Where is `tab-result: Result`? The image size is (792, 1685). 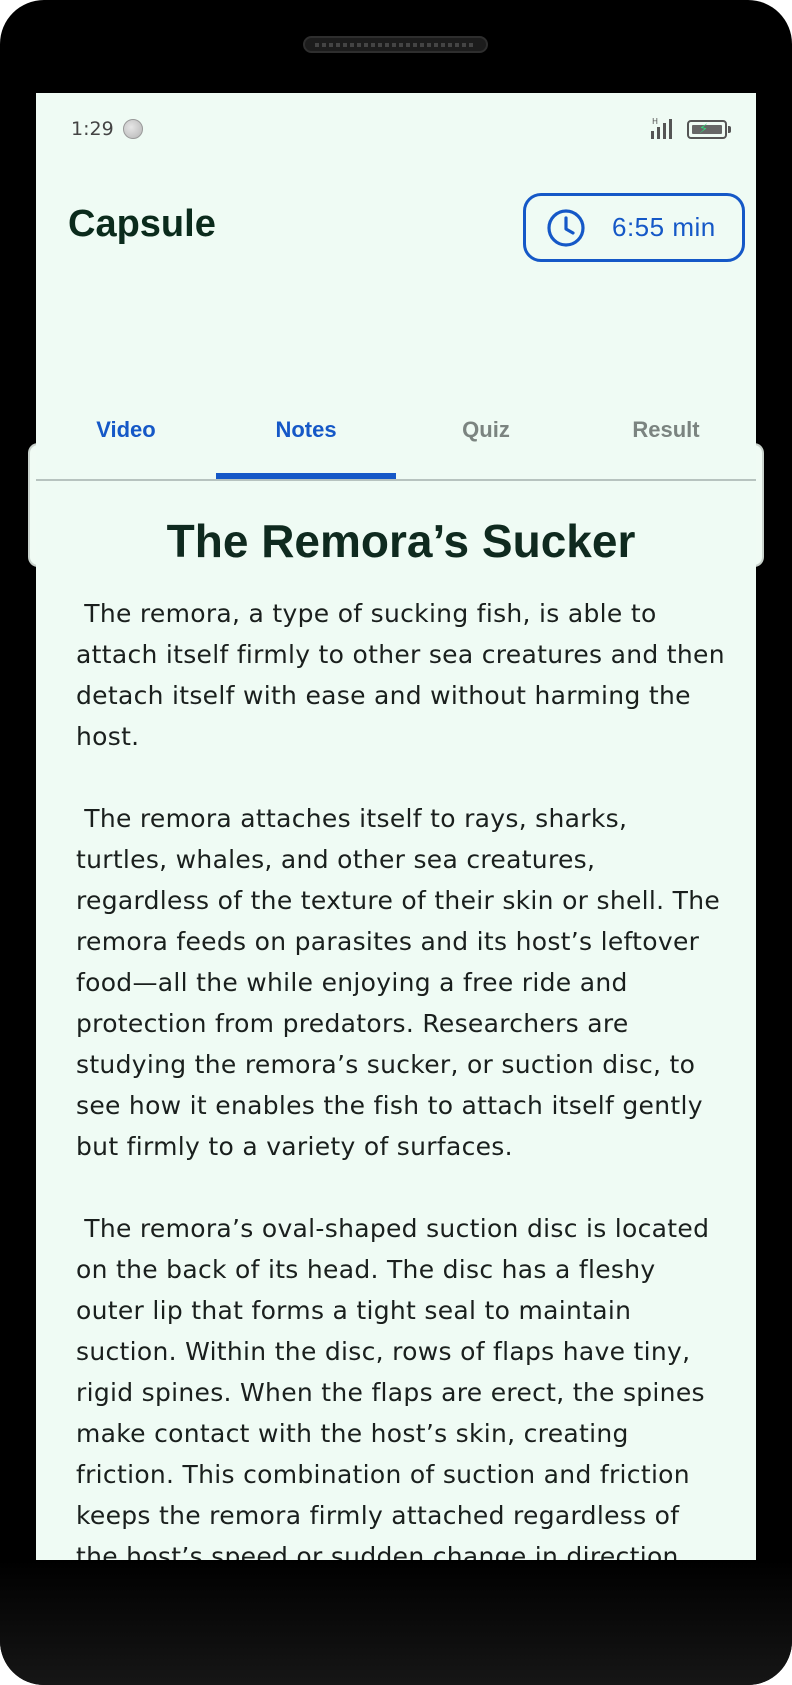 tab-result: Result is located at coordinates (666, 430).